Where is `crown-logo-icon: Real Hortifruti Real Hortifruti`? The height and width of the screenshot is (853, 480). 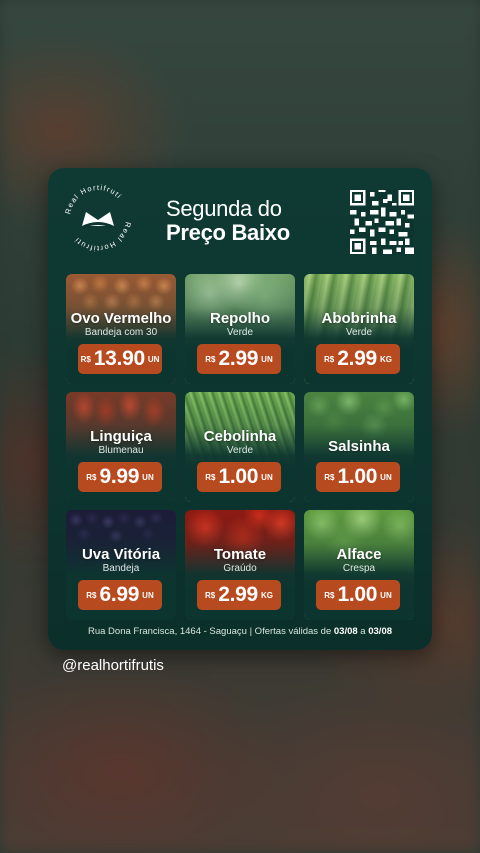 crown-logo-icon: Real Hortifruti Real Hortifruti is located at coordinates (97, 218).